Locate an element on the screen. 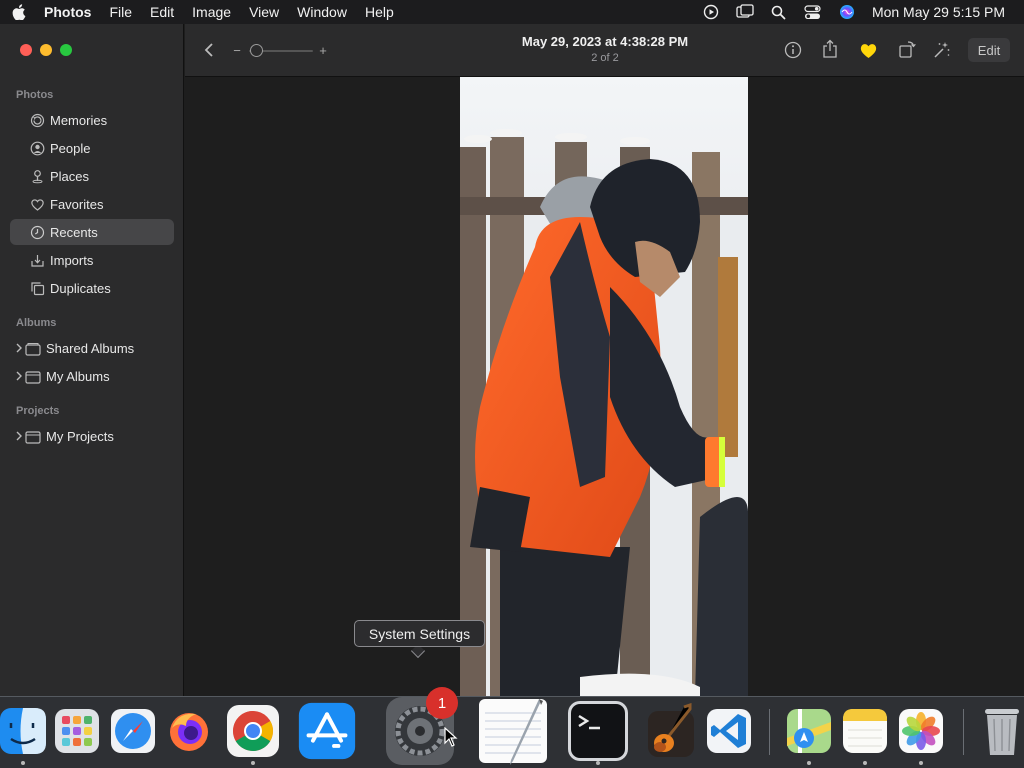  sidebar-item-label: My Albums is located at coordinates (78, 376).